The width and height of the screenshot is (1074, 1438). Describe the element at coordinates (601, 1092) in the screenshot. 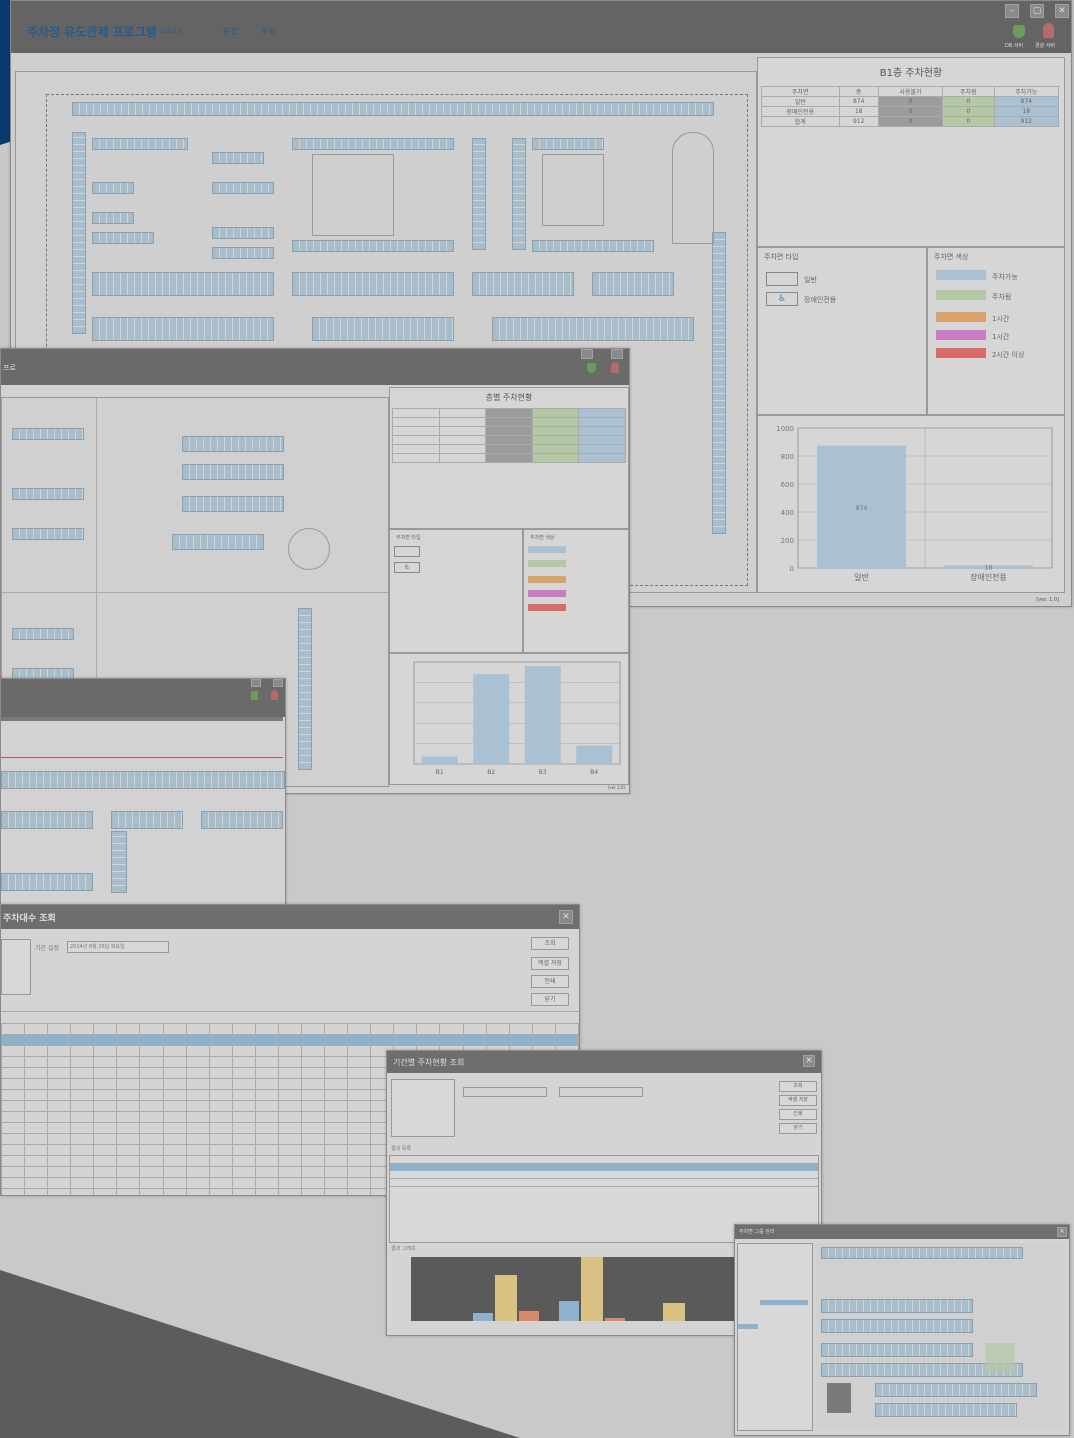

I see `date-picker-to` at that location.